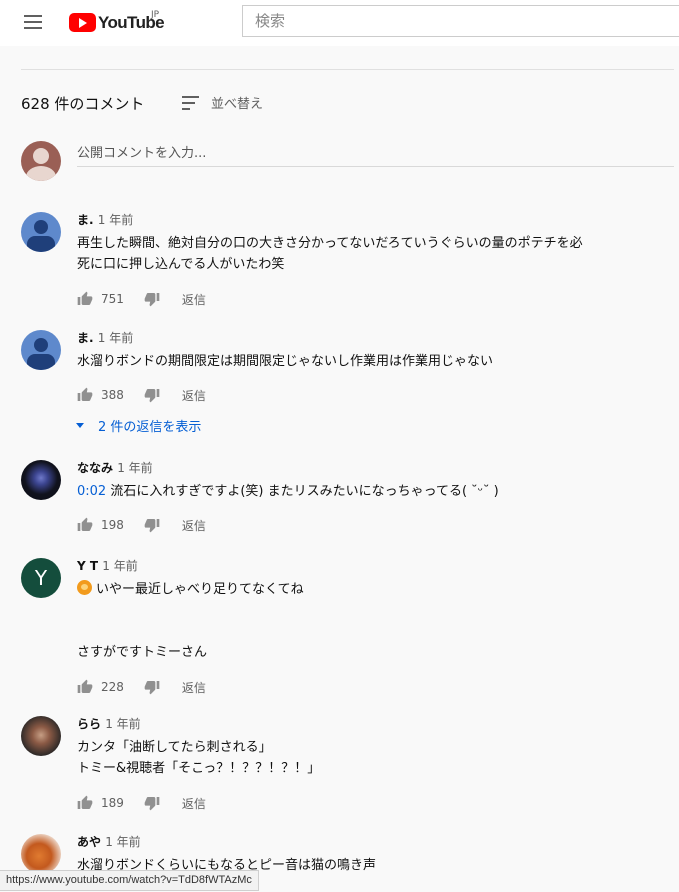 This screenshot has height=892, width=679. I want to click on view-replies-label: 2 件の返信を表示, so click(150, 427).